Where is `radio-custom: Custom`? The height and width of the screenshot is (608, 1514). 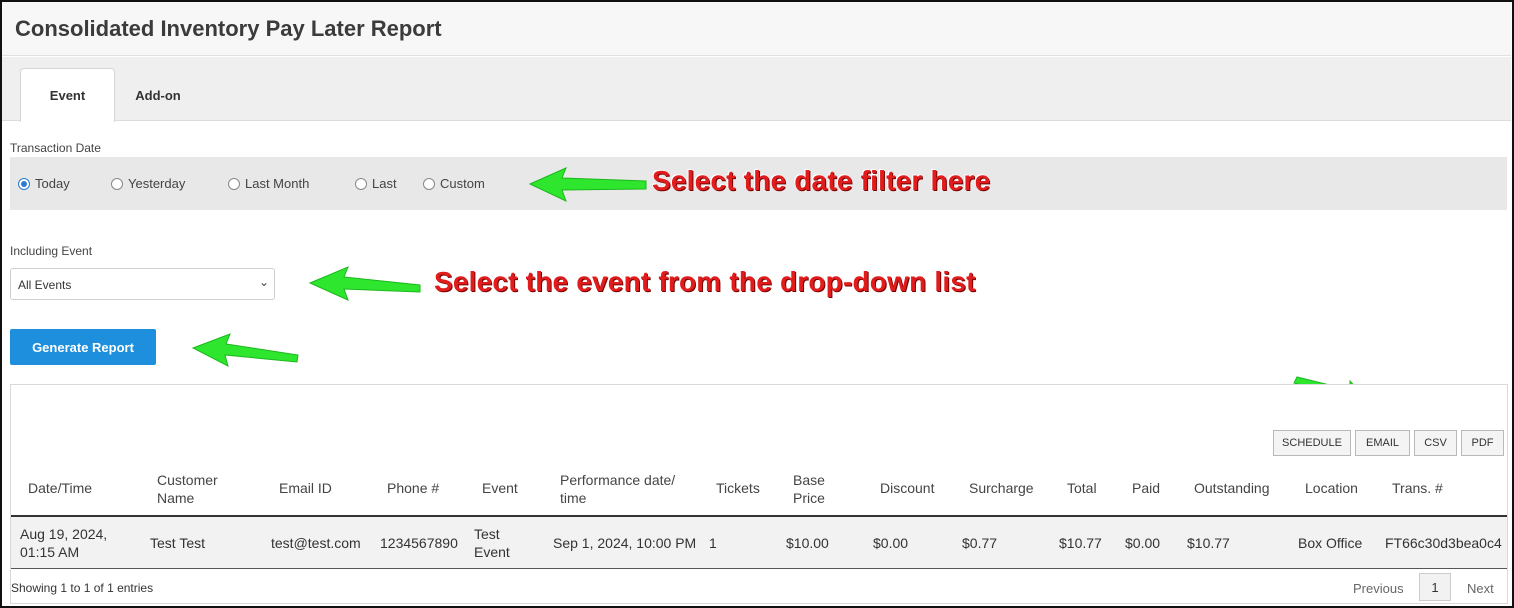
radio-custom: Custom is located at coordinates (454, 183).